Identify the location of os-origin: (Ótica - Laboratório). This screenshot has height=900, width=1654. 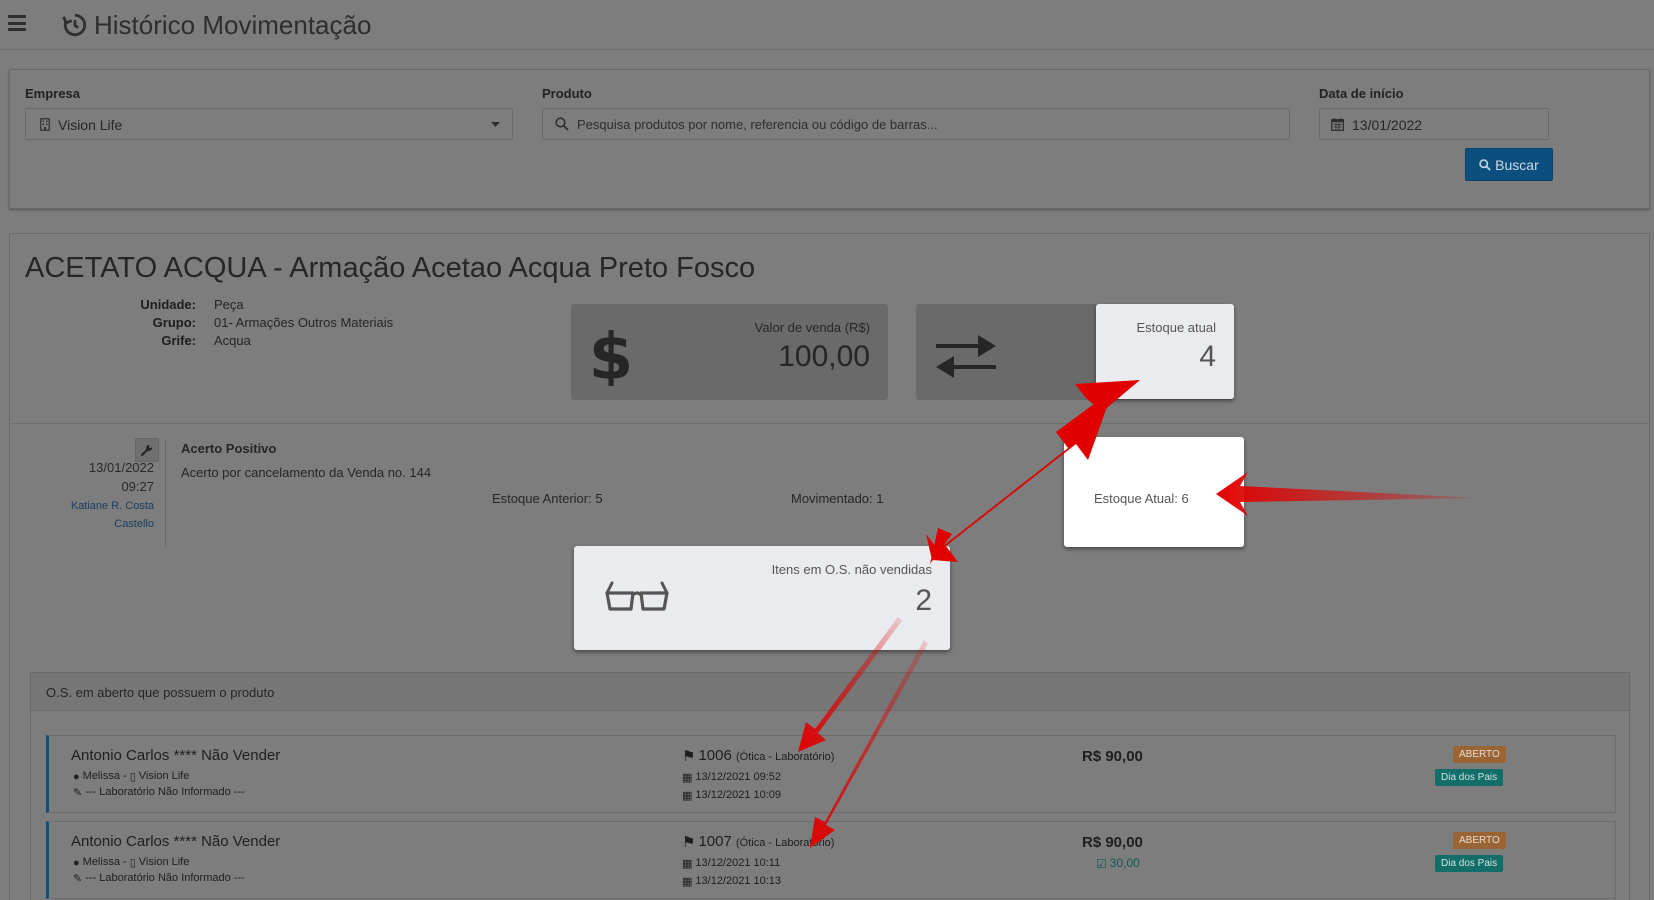
(785, 843).